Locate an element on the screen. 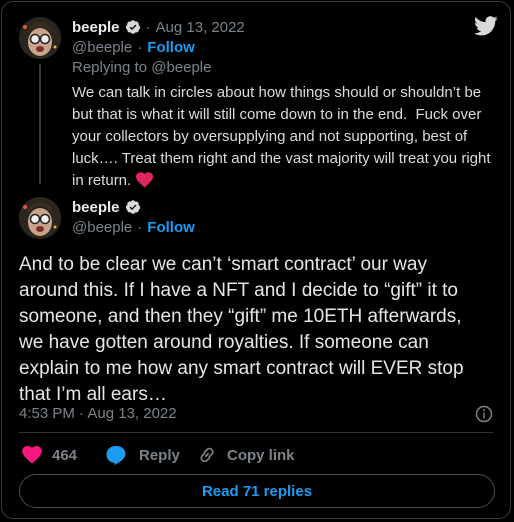  twitter-bird-icon is located at coordinates (486, 26).